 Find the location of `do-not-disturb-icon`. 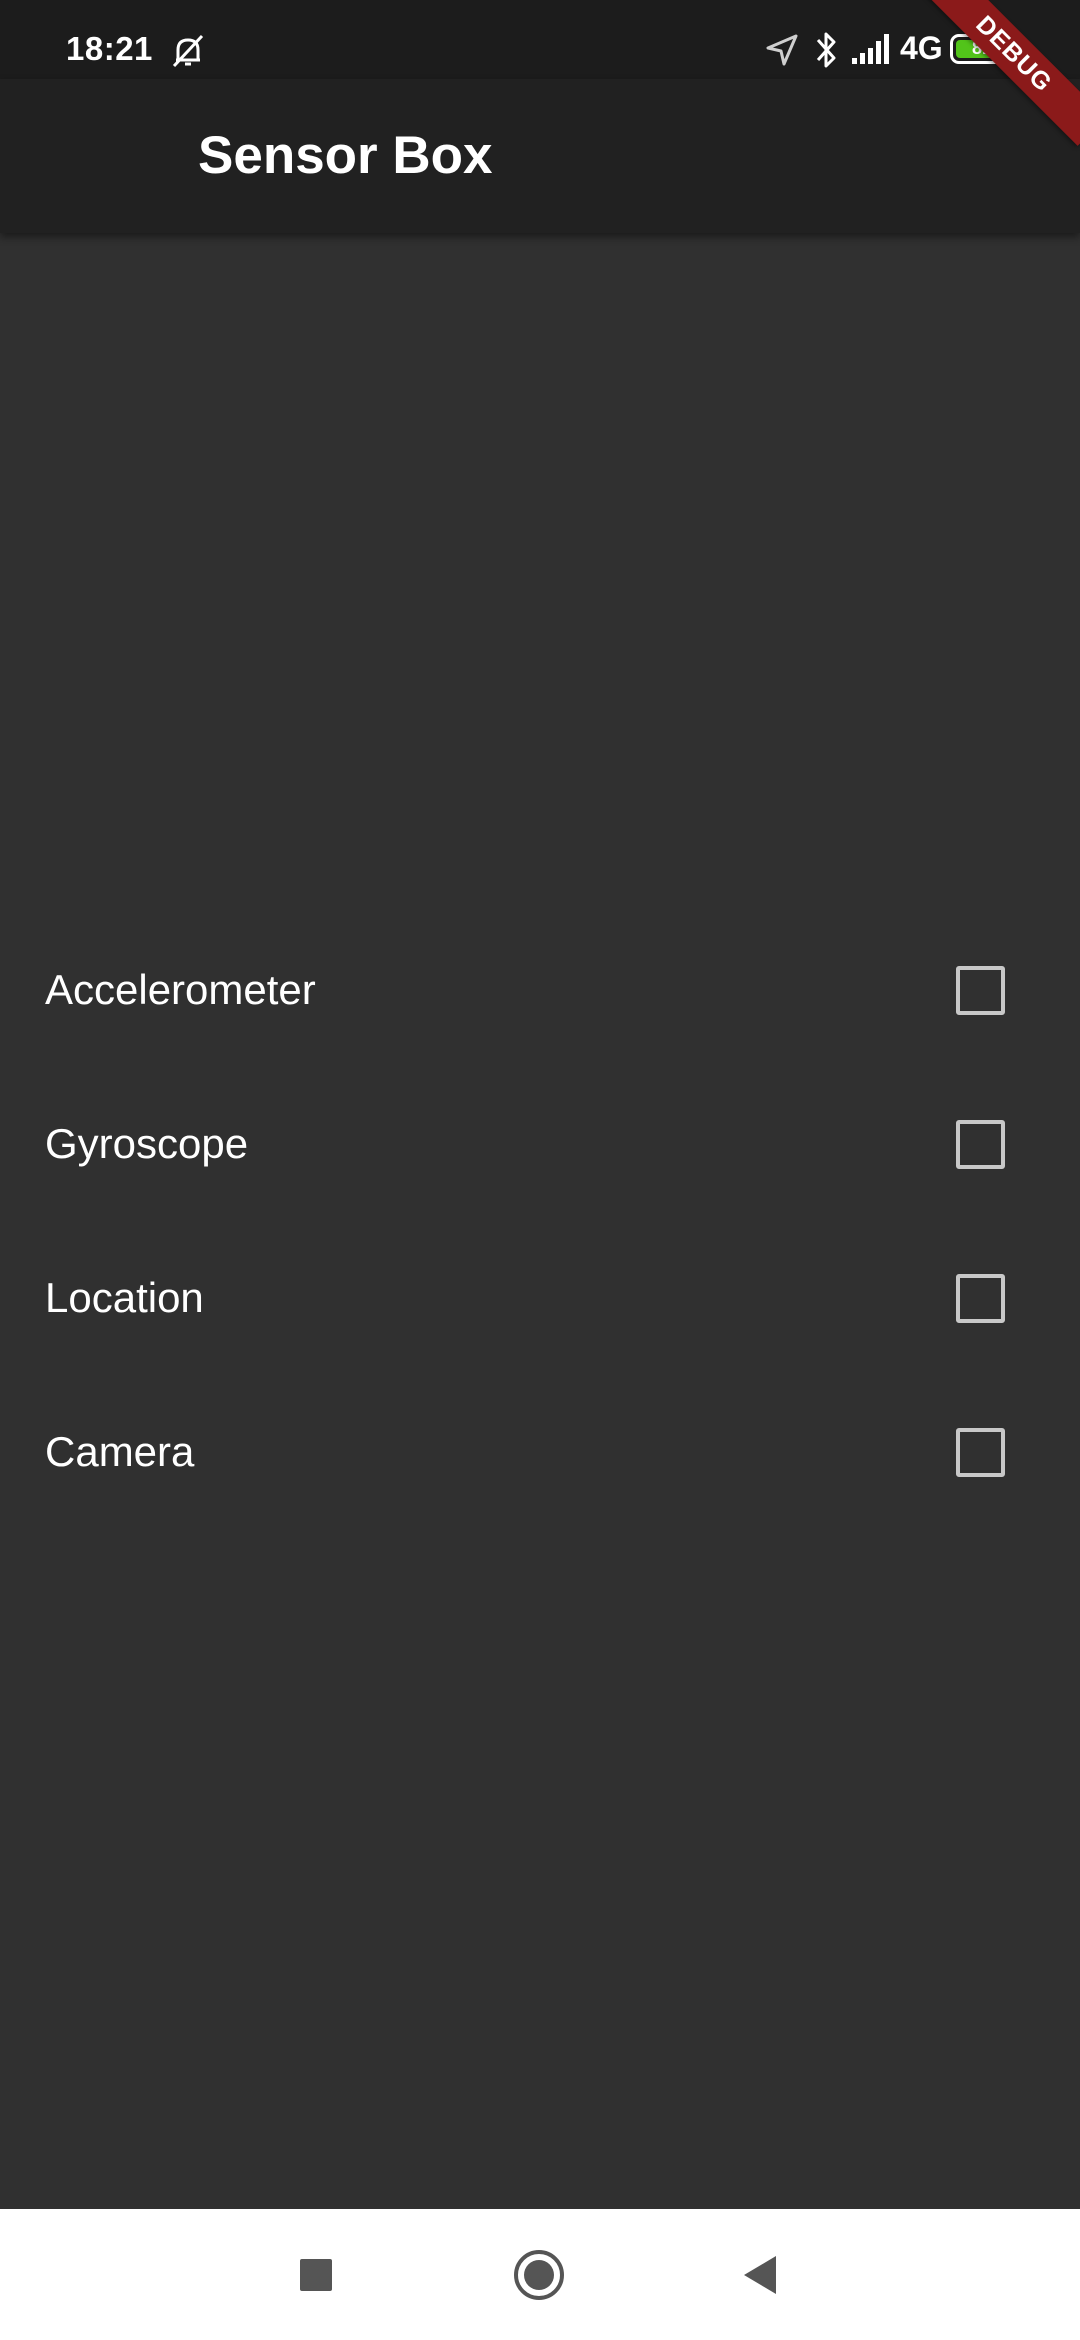

do-not-disturb-icon is located at coordinates (188, 51).